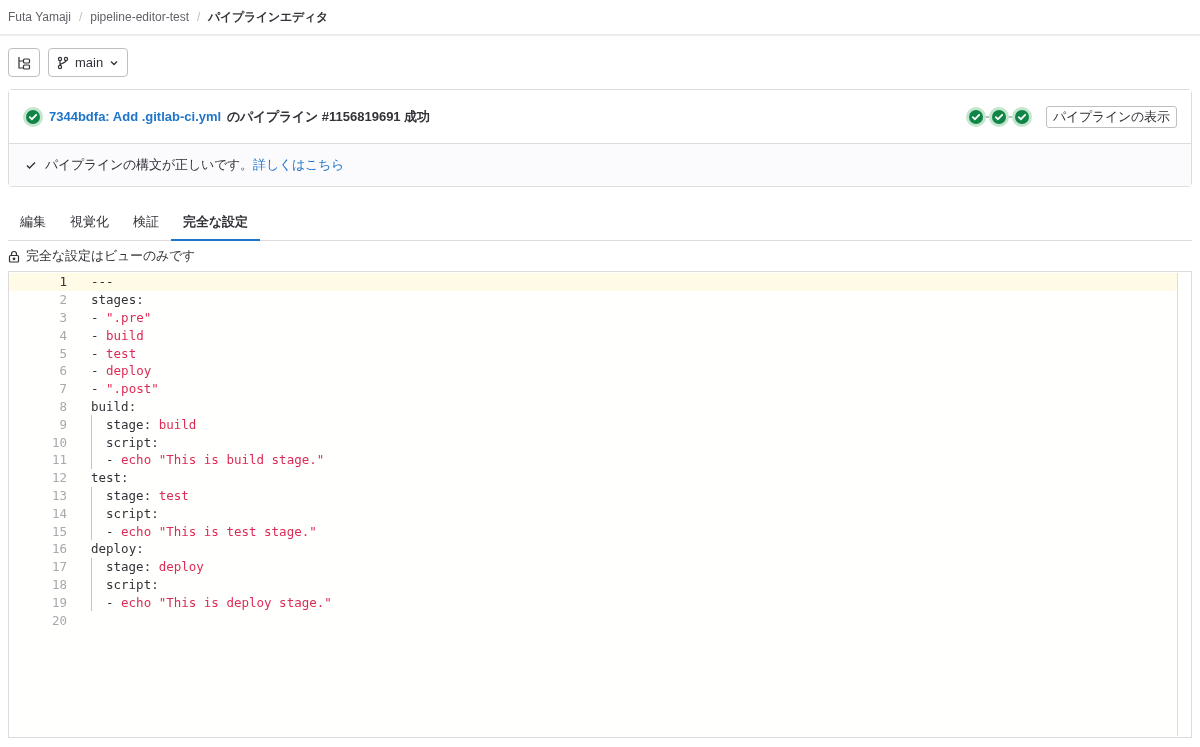  Describe the element at coordinates (58, 478) in the screenshot. I see `line-number: 12` at that location.